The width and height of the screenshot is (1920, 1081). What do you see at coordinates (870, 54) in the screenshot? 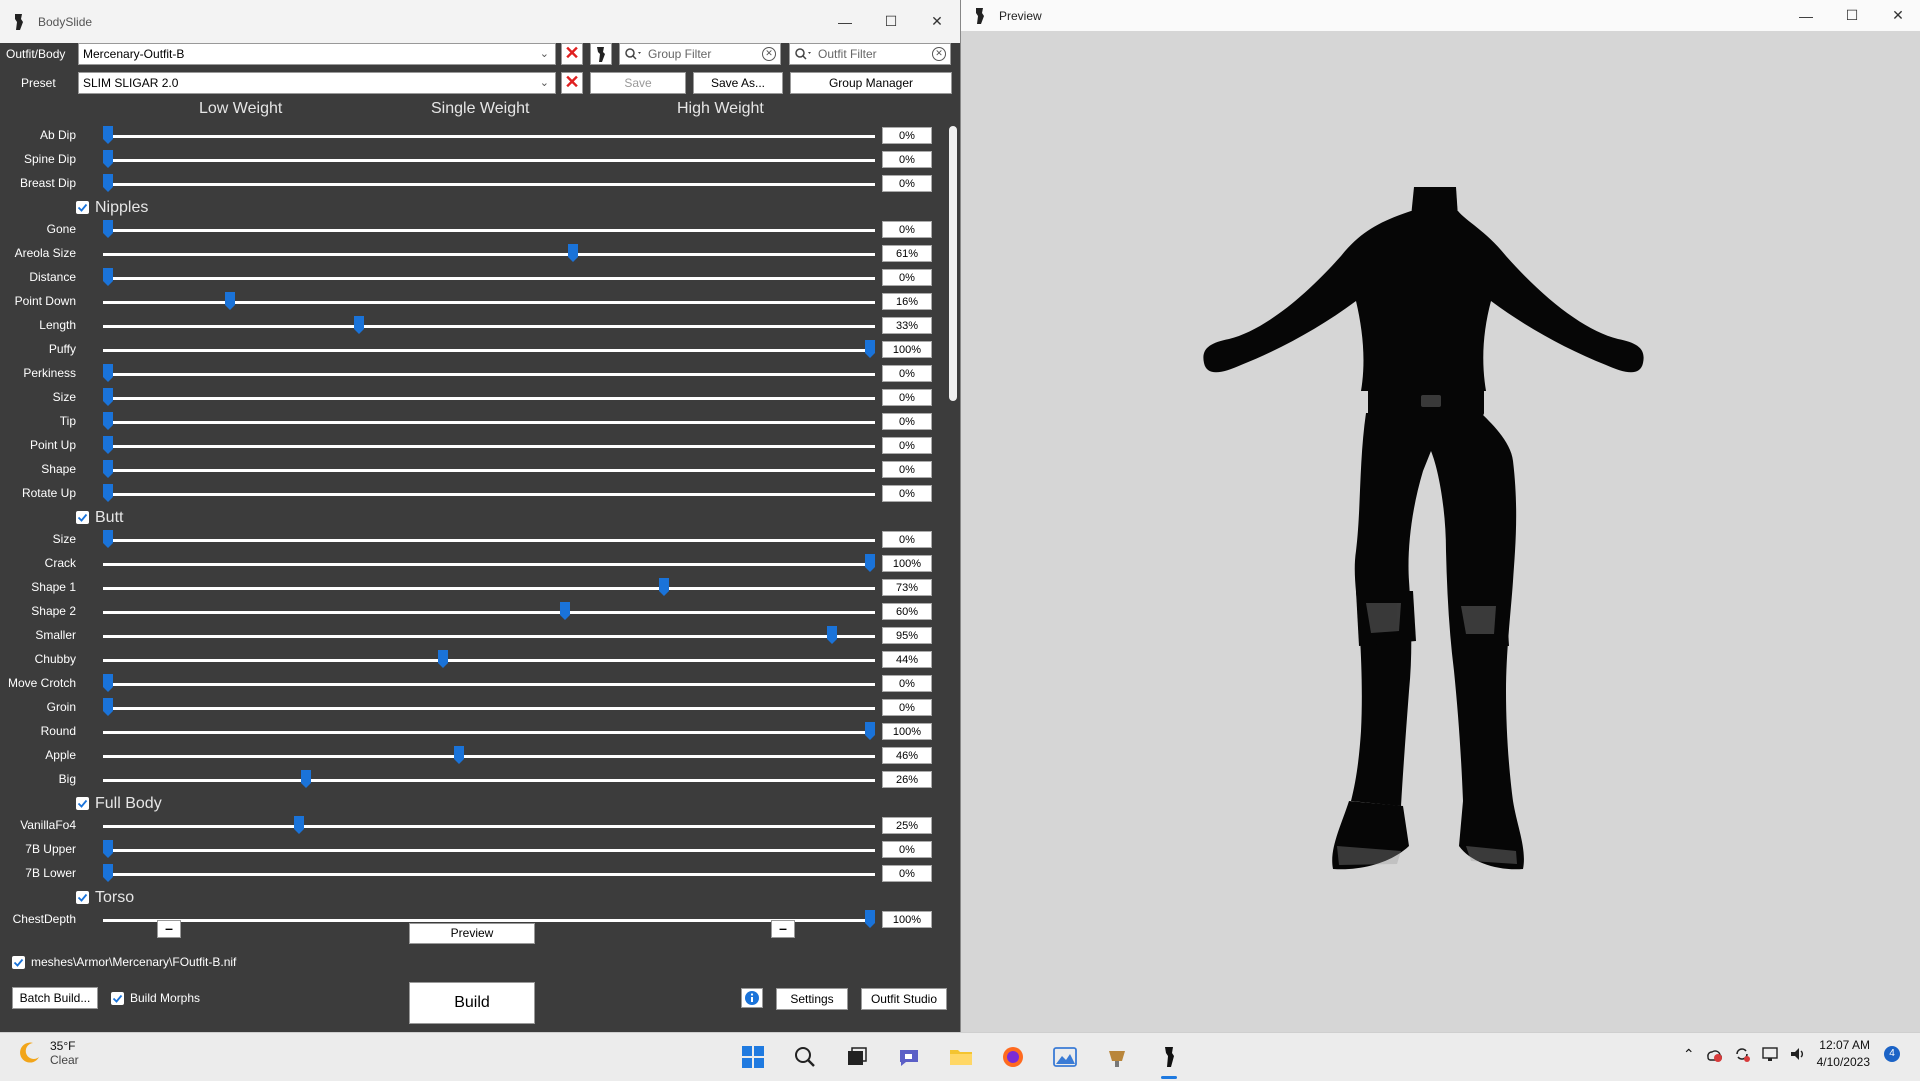
I see `outfit-filter-input: Outfit Filter ✕` at bounding box center [870, 54].